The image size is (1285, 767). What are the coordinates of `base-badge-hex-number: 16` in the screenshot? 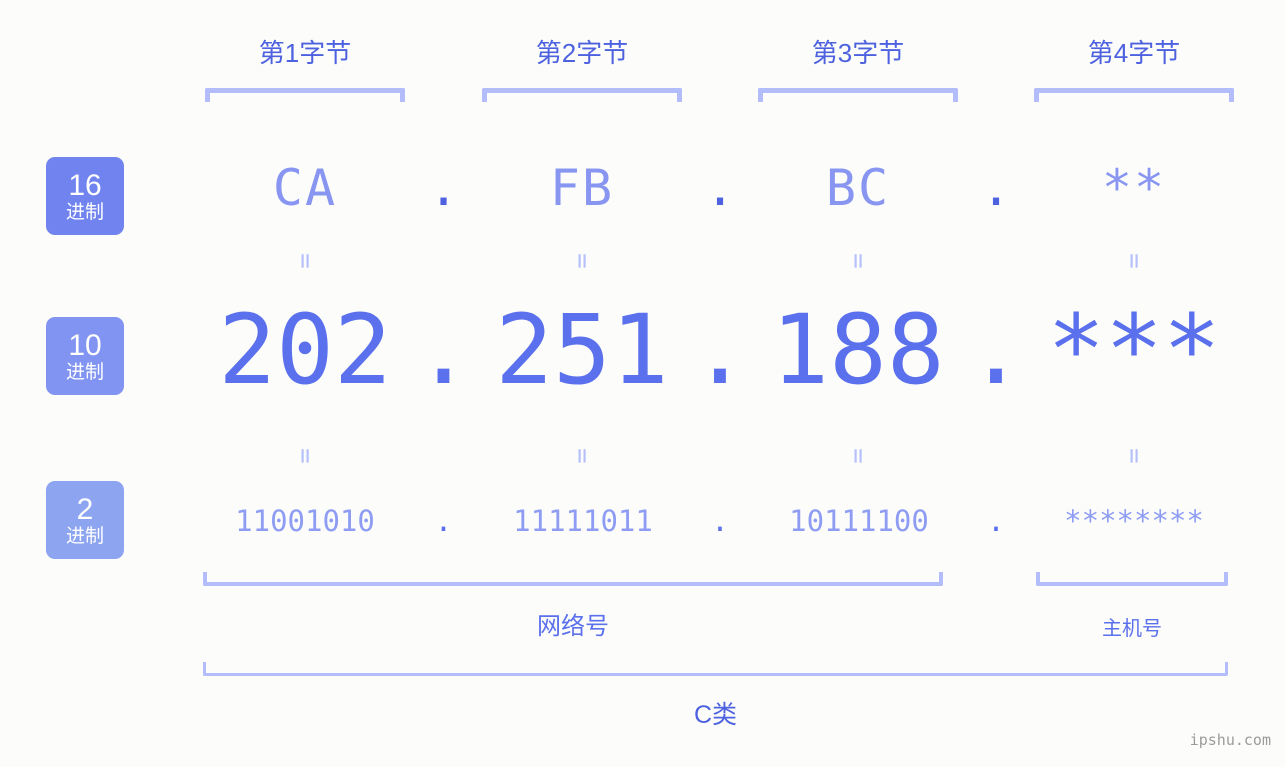 It's located at (85, 185).